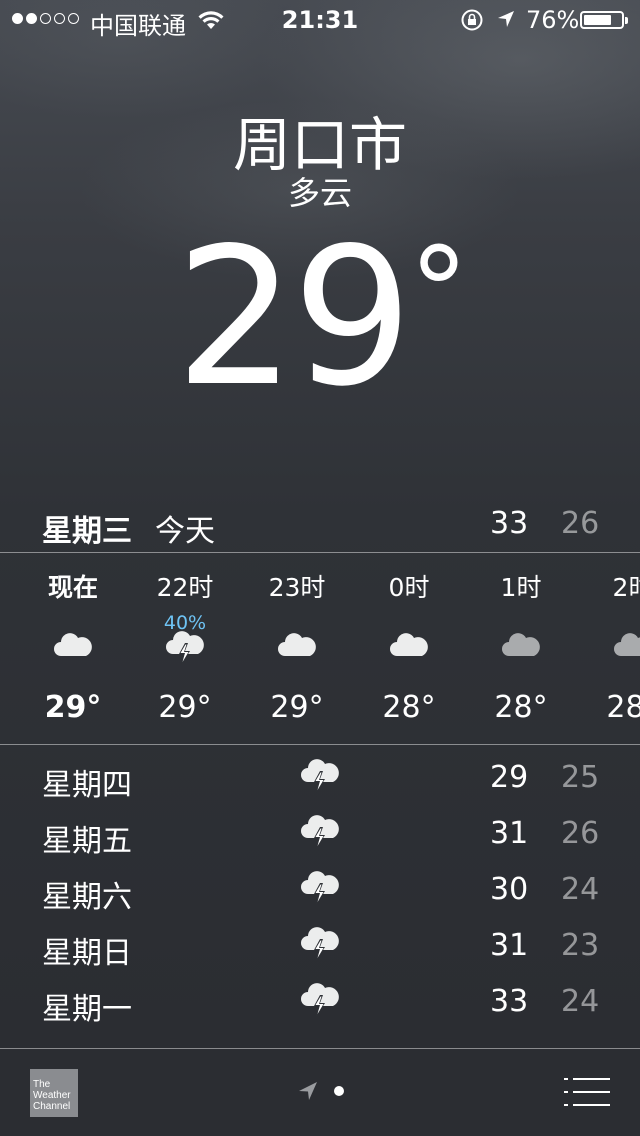  I want to click on hour-label: 2时, so click(626, 587).